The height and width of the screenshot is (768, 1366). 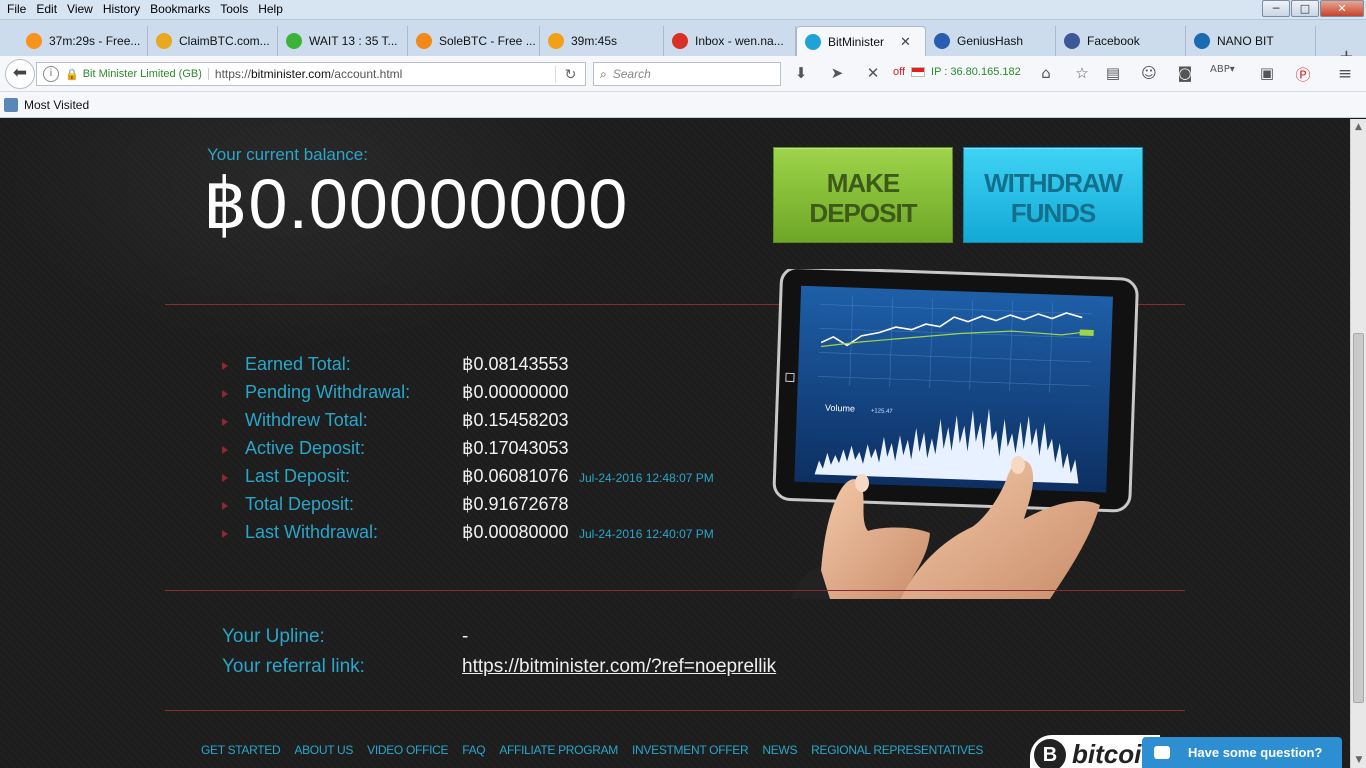 What do you see at coordinates (602, 41) in the screenshot?
I see `tab-39m-45s: 39m:45s` at bounding box center [602, 41].